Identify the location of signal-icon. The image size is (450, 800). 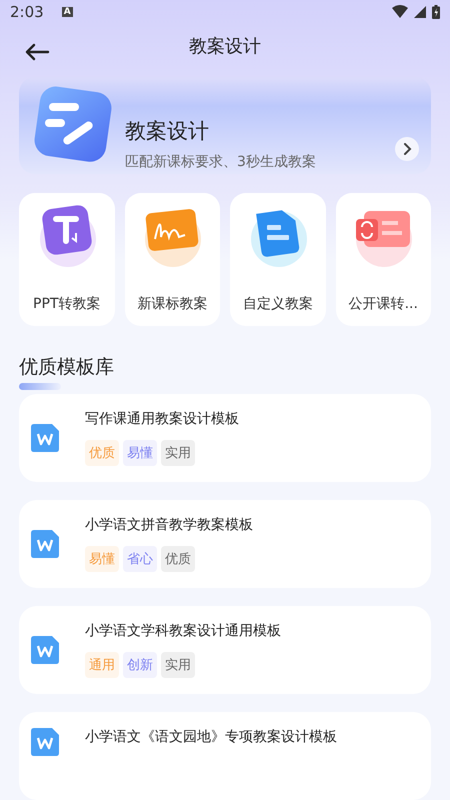
(420, 12).